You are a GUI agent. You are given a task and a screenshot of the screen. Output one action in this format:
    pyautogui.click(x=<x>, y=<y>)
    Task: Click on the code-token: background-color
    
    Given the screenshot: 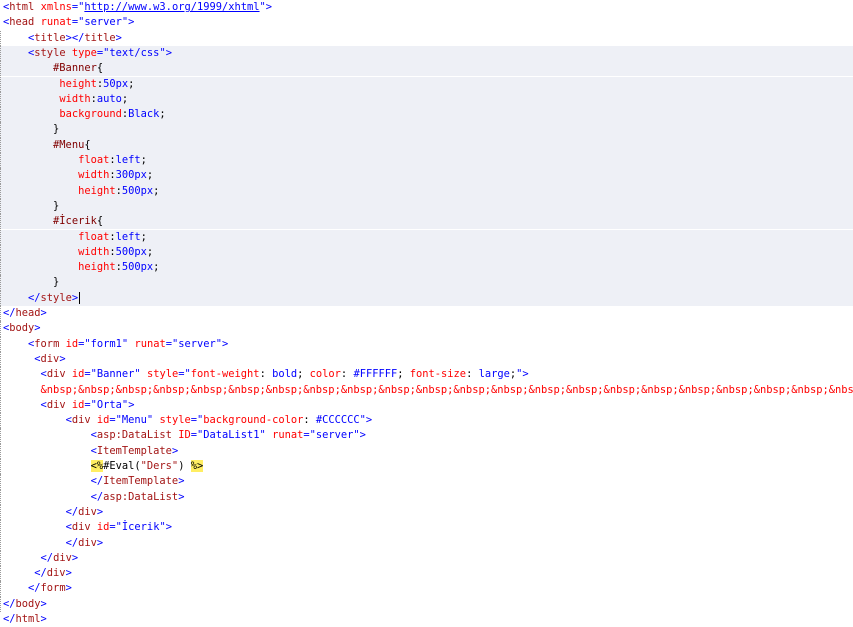 What is the action you would take?
    pyautogui.click(x=253, y=420)
    